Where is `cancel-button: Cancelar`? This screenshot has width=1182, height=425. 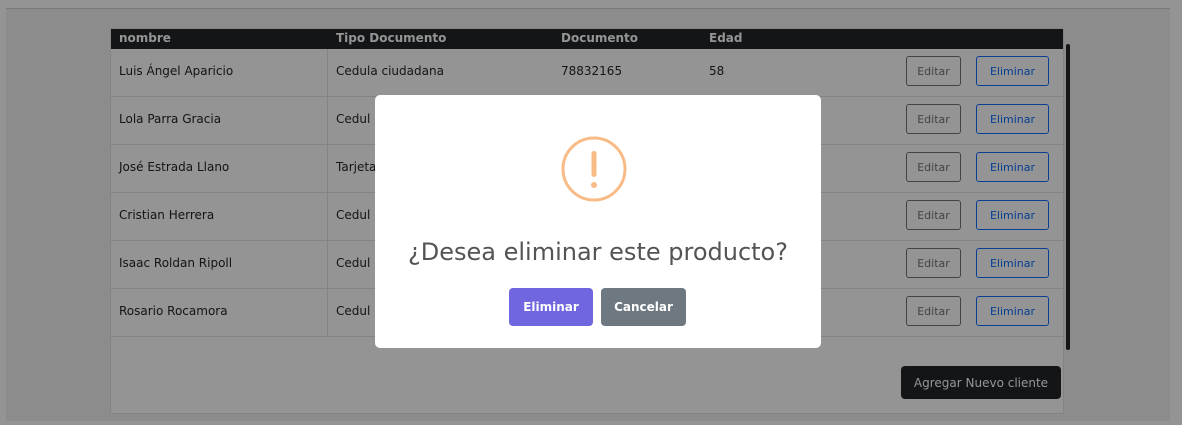
cancel-button: Cancelar is located at coordinates (643, 307).